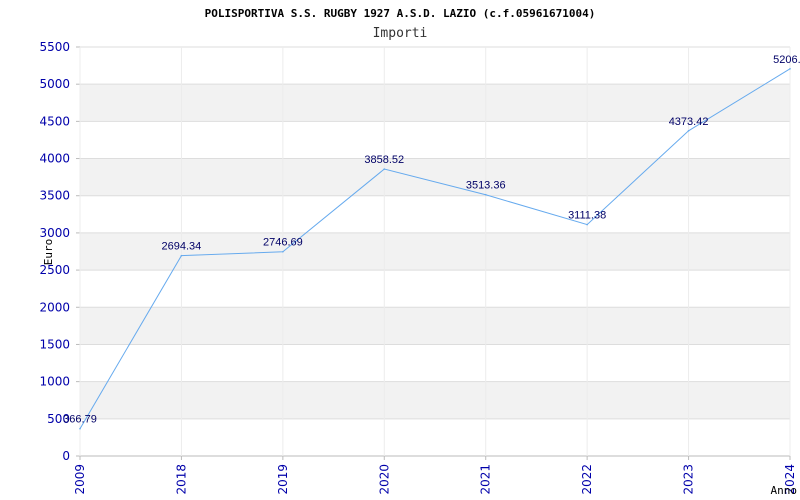 This screenshot has height=500, width=800. What do you see at coordinates (181, 479) in the screenshot?
I see `x-tick-label: 2018` at bounding box center [181, 479].